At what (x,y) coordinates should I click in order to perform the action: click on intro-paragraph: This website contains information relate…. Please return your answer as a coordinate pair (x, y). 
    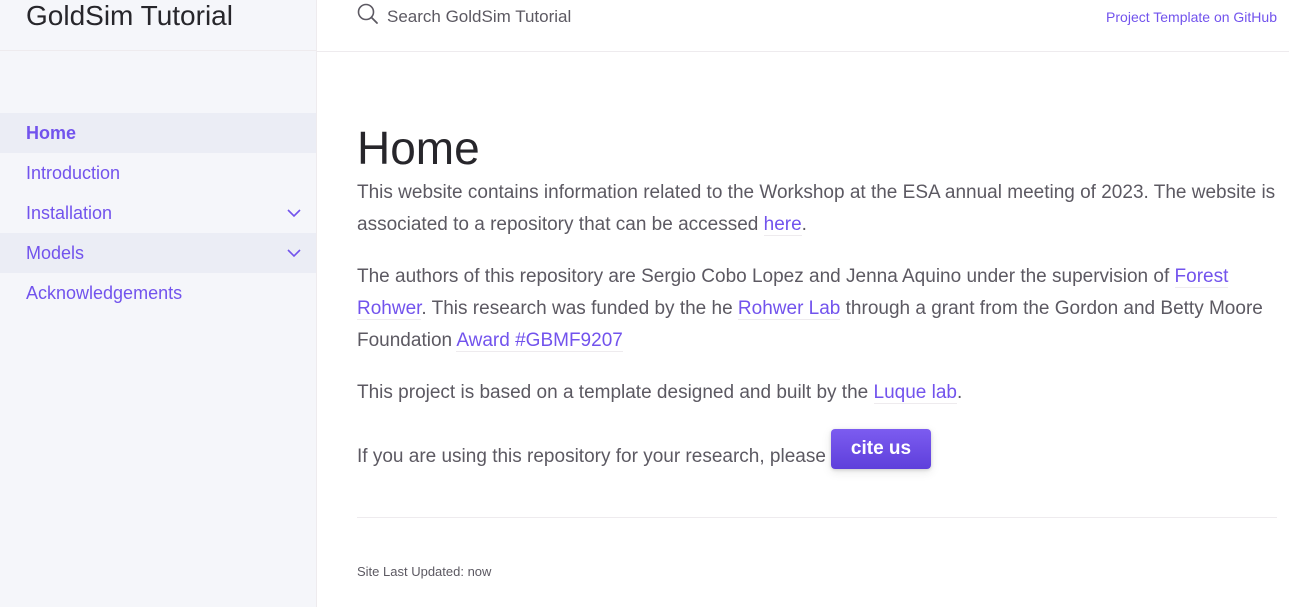
    Looking at the image, I should click on (817, 209).